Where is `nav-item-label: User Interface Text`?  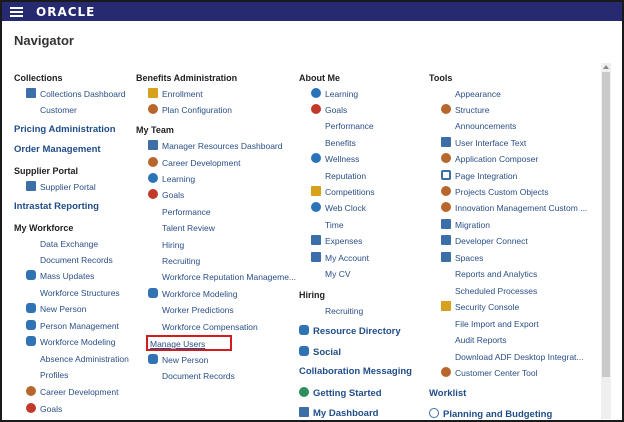 nav-item-label: User Interface Text is located at coordinates (491, 143).